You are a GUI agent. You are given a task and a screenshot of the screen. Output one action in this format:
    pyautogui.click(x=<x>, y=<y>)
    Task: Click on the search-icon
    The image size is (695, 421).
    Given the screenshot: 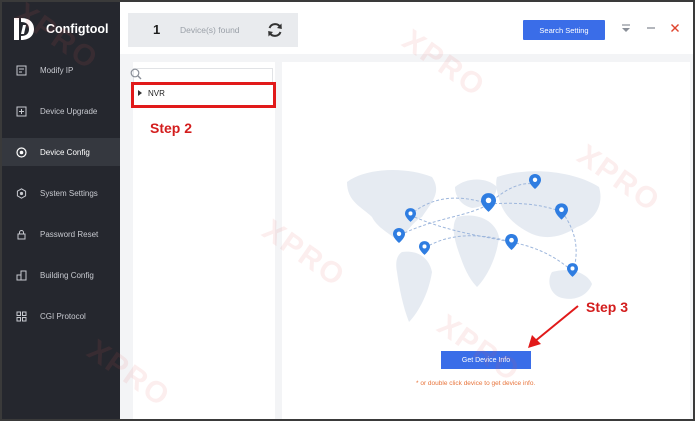 What is the action you would take?
    pyautogui.click(x=136, y=74)
    